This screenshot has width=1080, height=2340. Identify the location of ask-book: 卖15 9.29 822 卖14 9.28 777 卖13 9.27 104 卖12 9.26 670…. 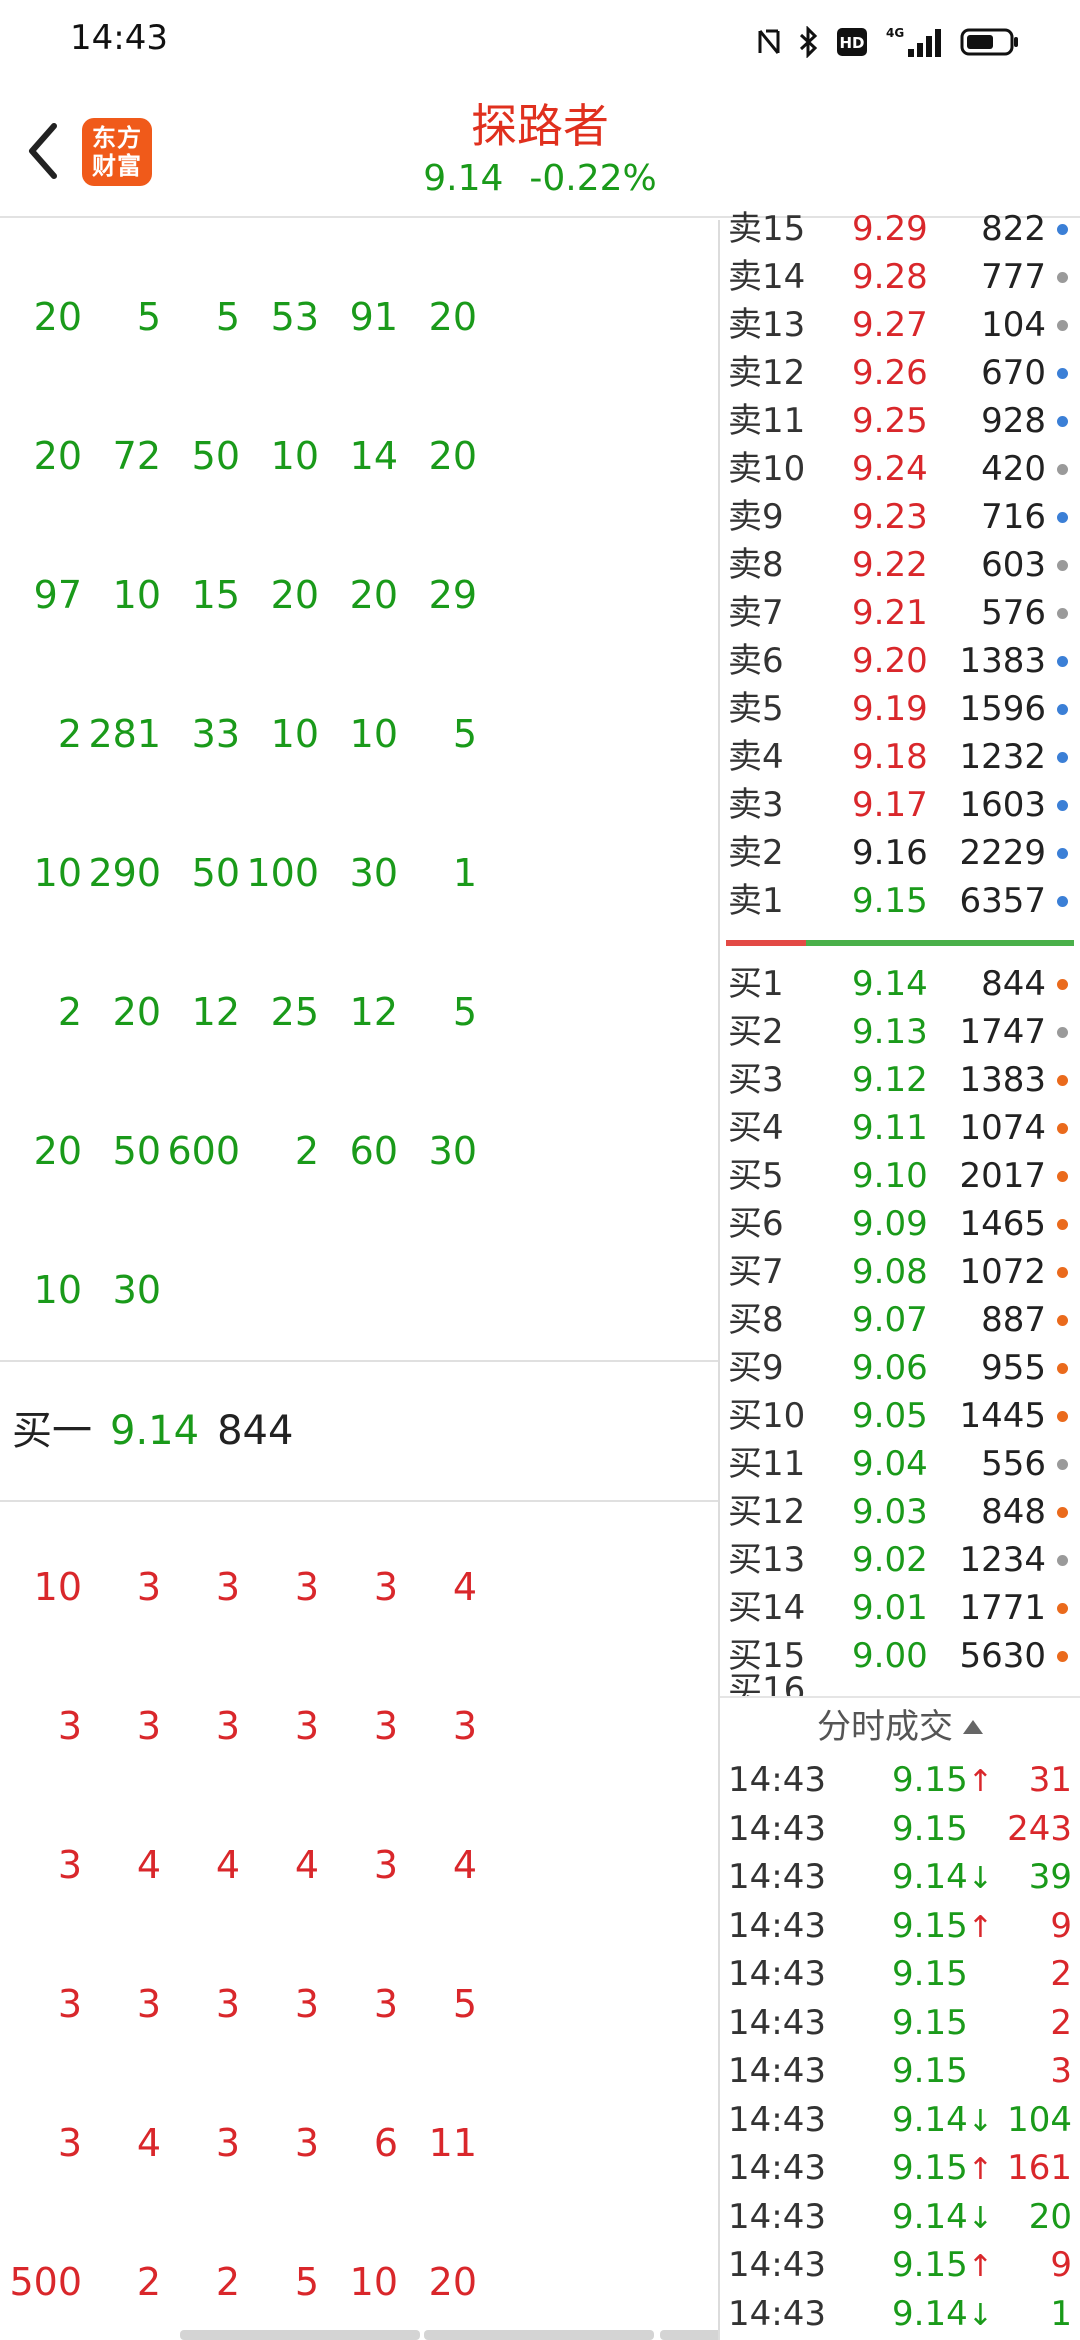
(900, 565).